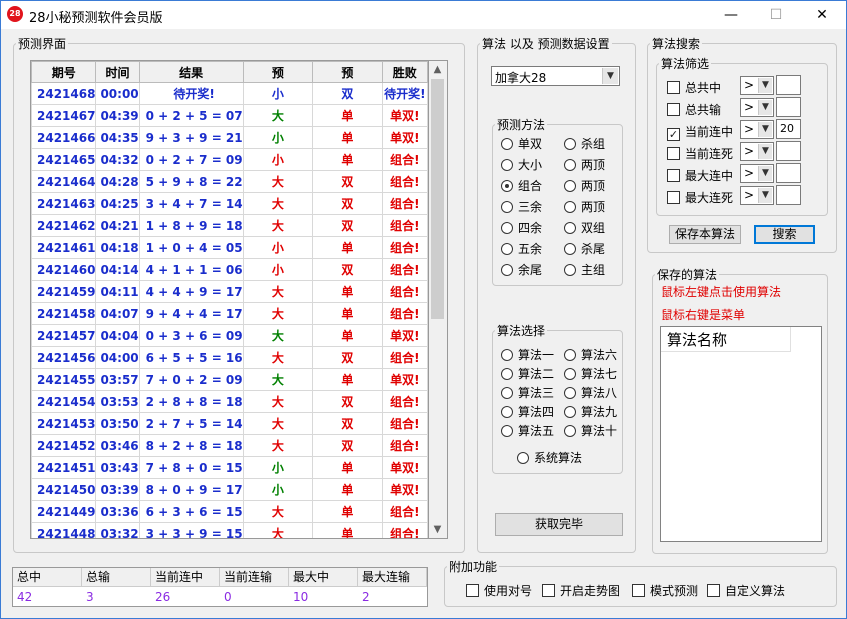 The image size is (847, 619). What do you see at coordinates (665, 590) in the screenshot?
I see `extra-option-checkbox: 模式预测` at bounding box center [665, 590].